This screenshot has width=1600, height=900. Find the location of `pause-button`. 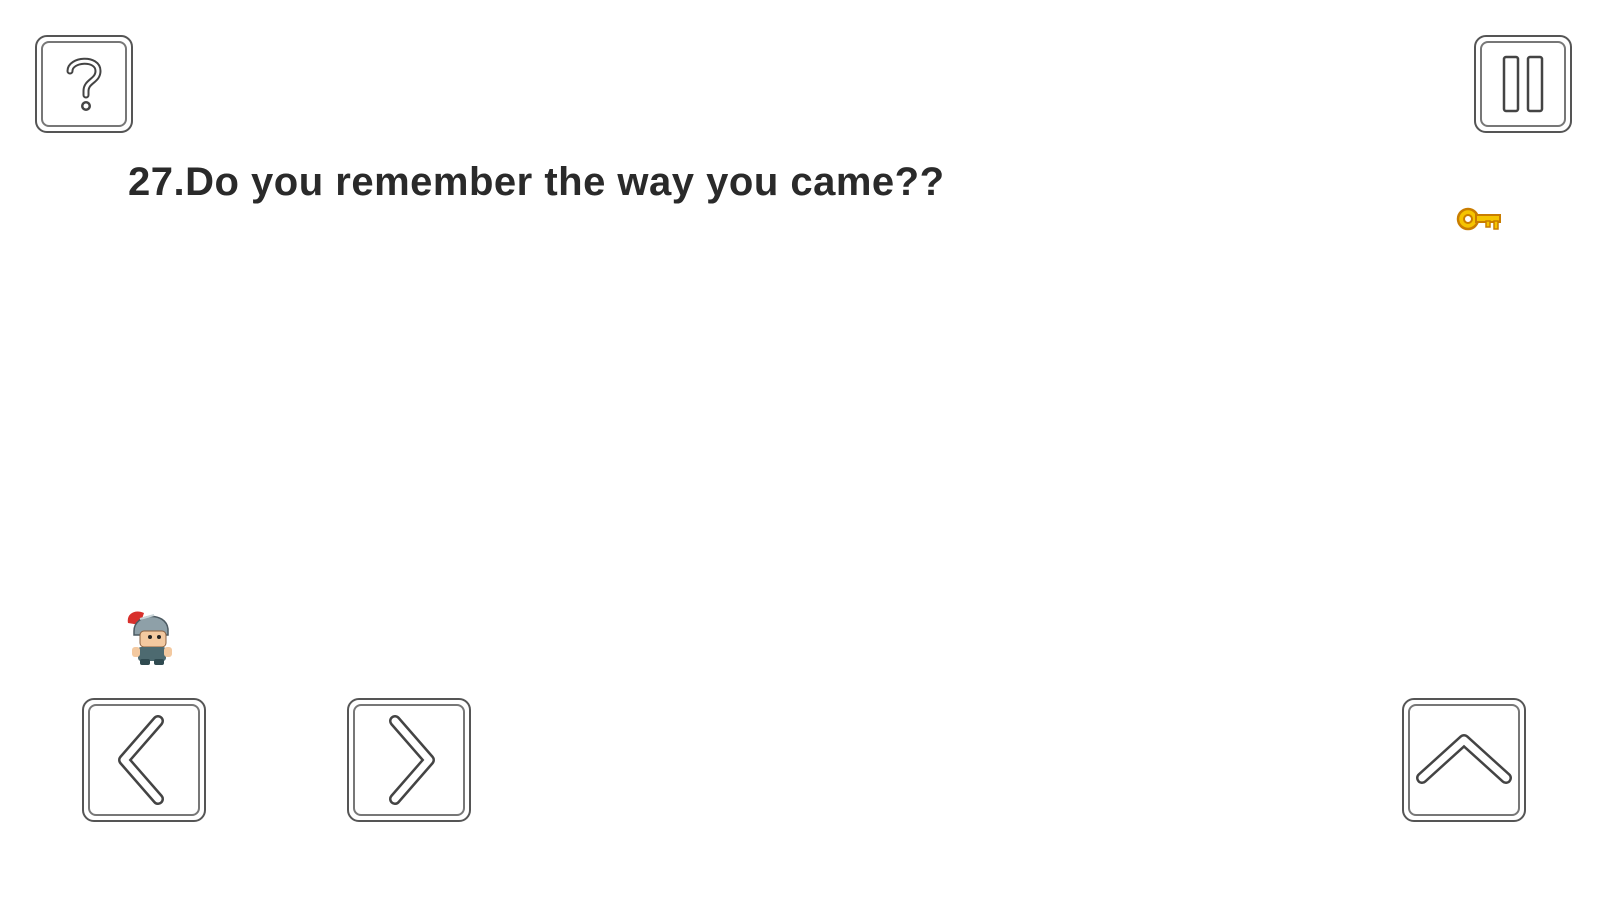

pause-button is located at coordinates (1523, 84).